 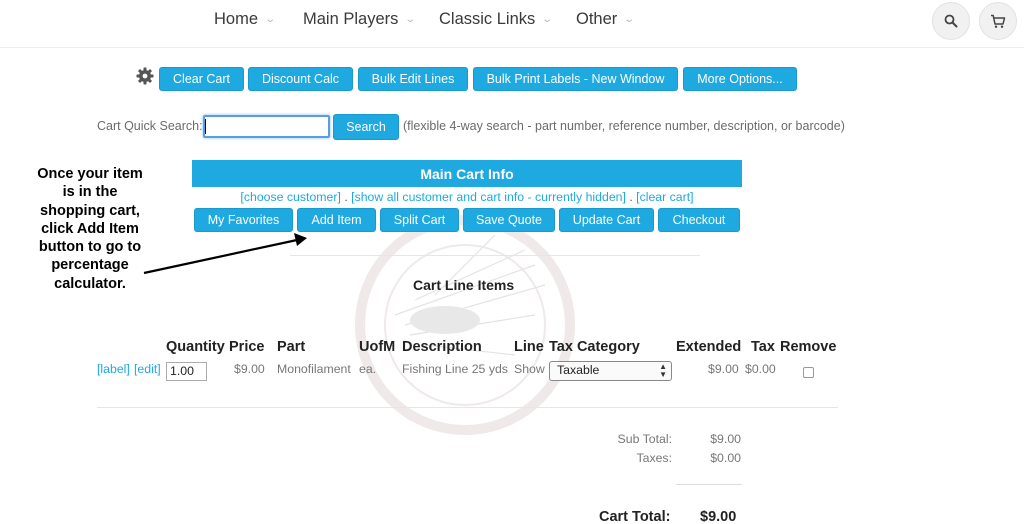 What do you see at coordinates (578, 370) in the screenshot?
I see `tax-category-value: Taxable` at bounding box center [578, 370].